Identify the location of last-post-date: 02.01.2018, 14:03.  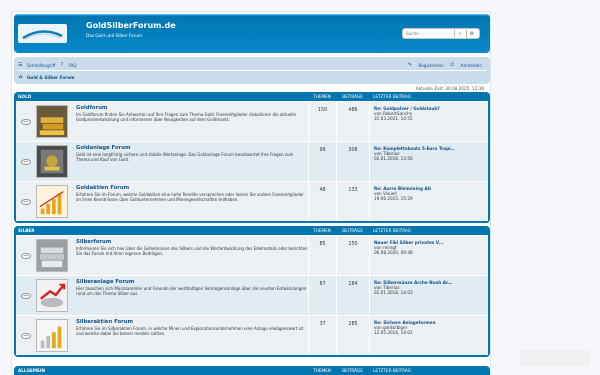
(393, 292).